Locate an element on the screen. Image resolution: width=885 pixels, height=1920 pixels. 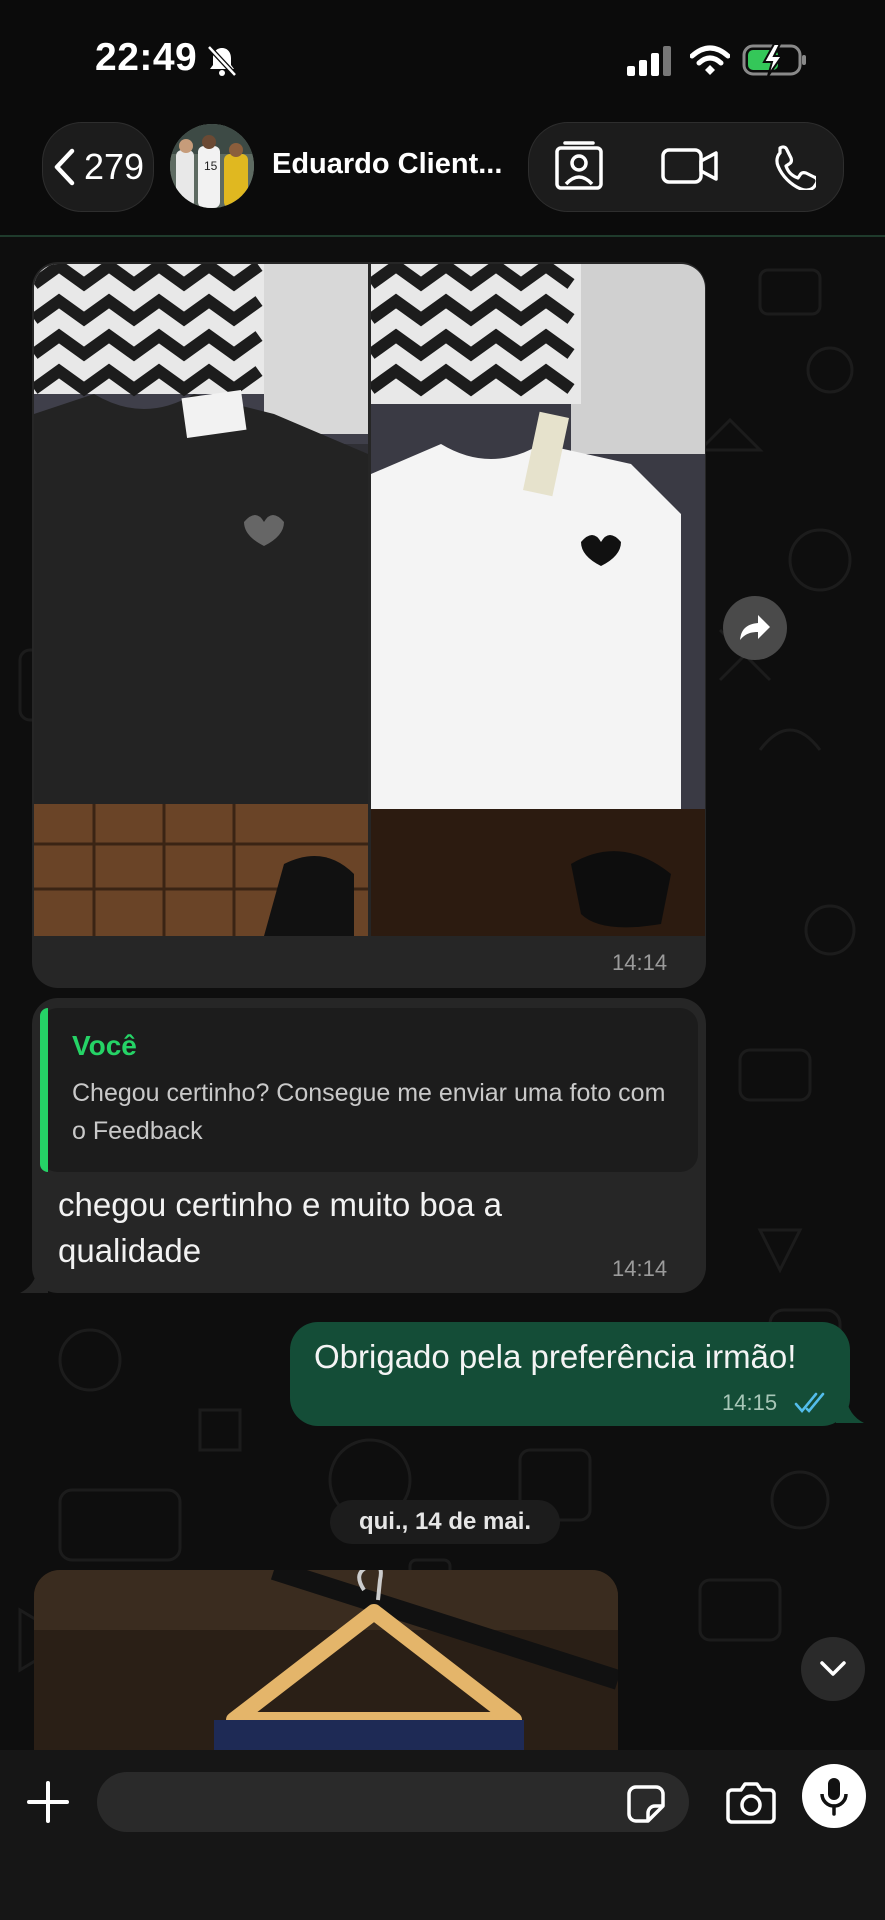
message-text: chegou certinho e muito boa a qualidade is located at coordinates (280, 1227).